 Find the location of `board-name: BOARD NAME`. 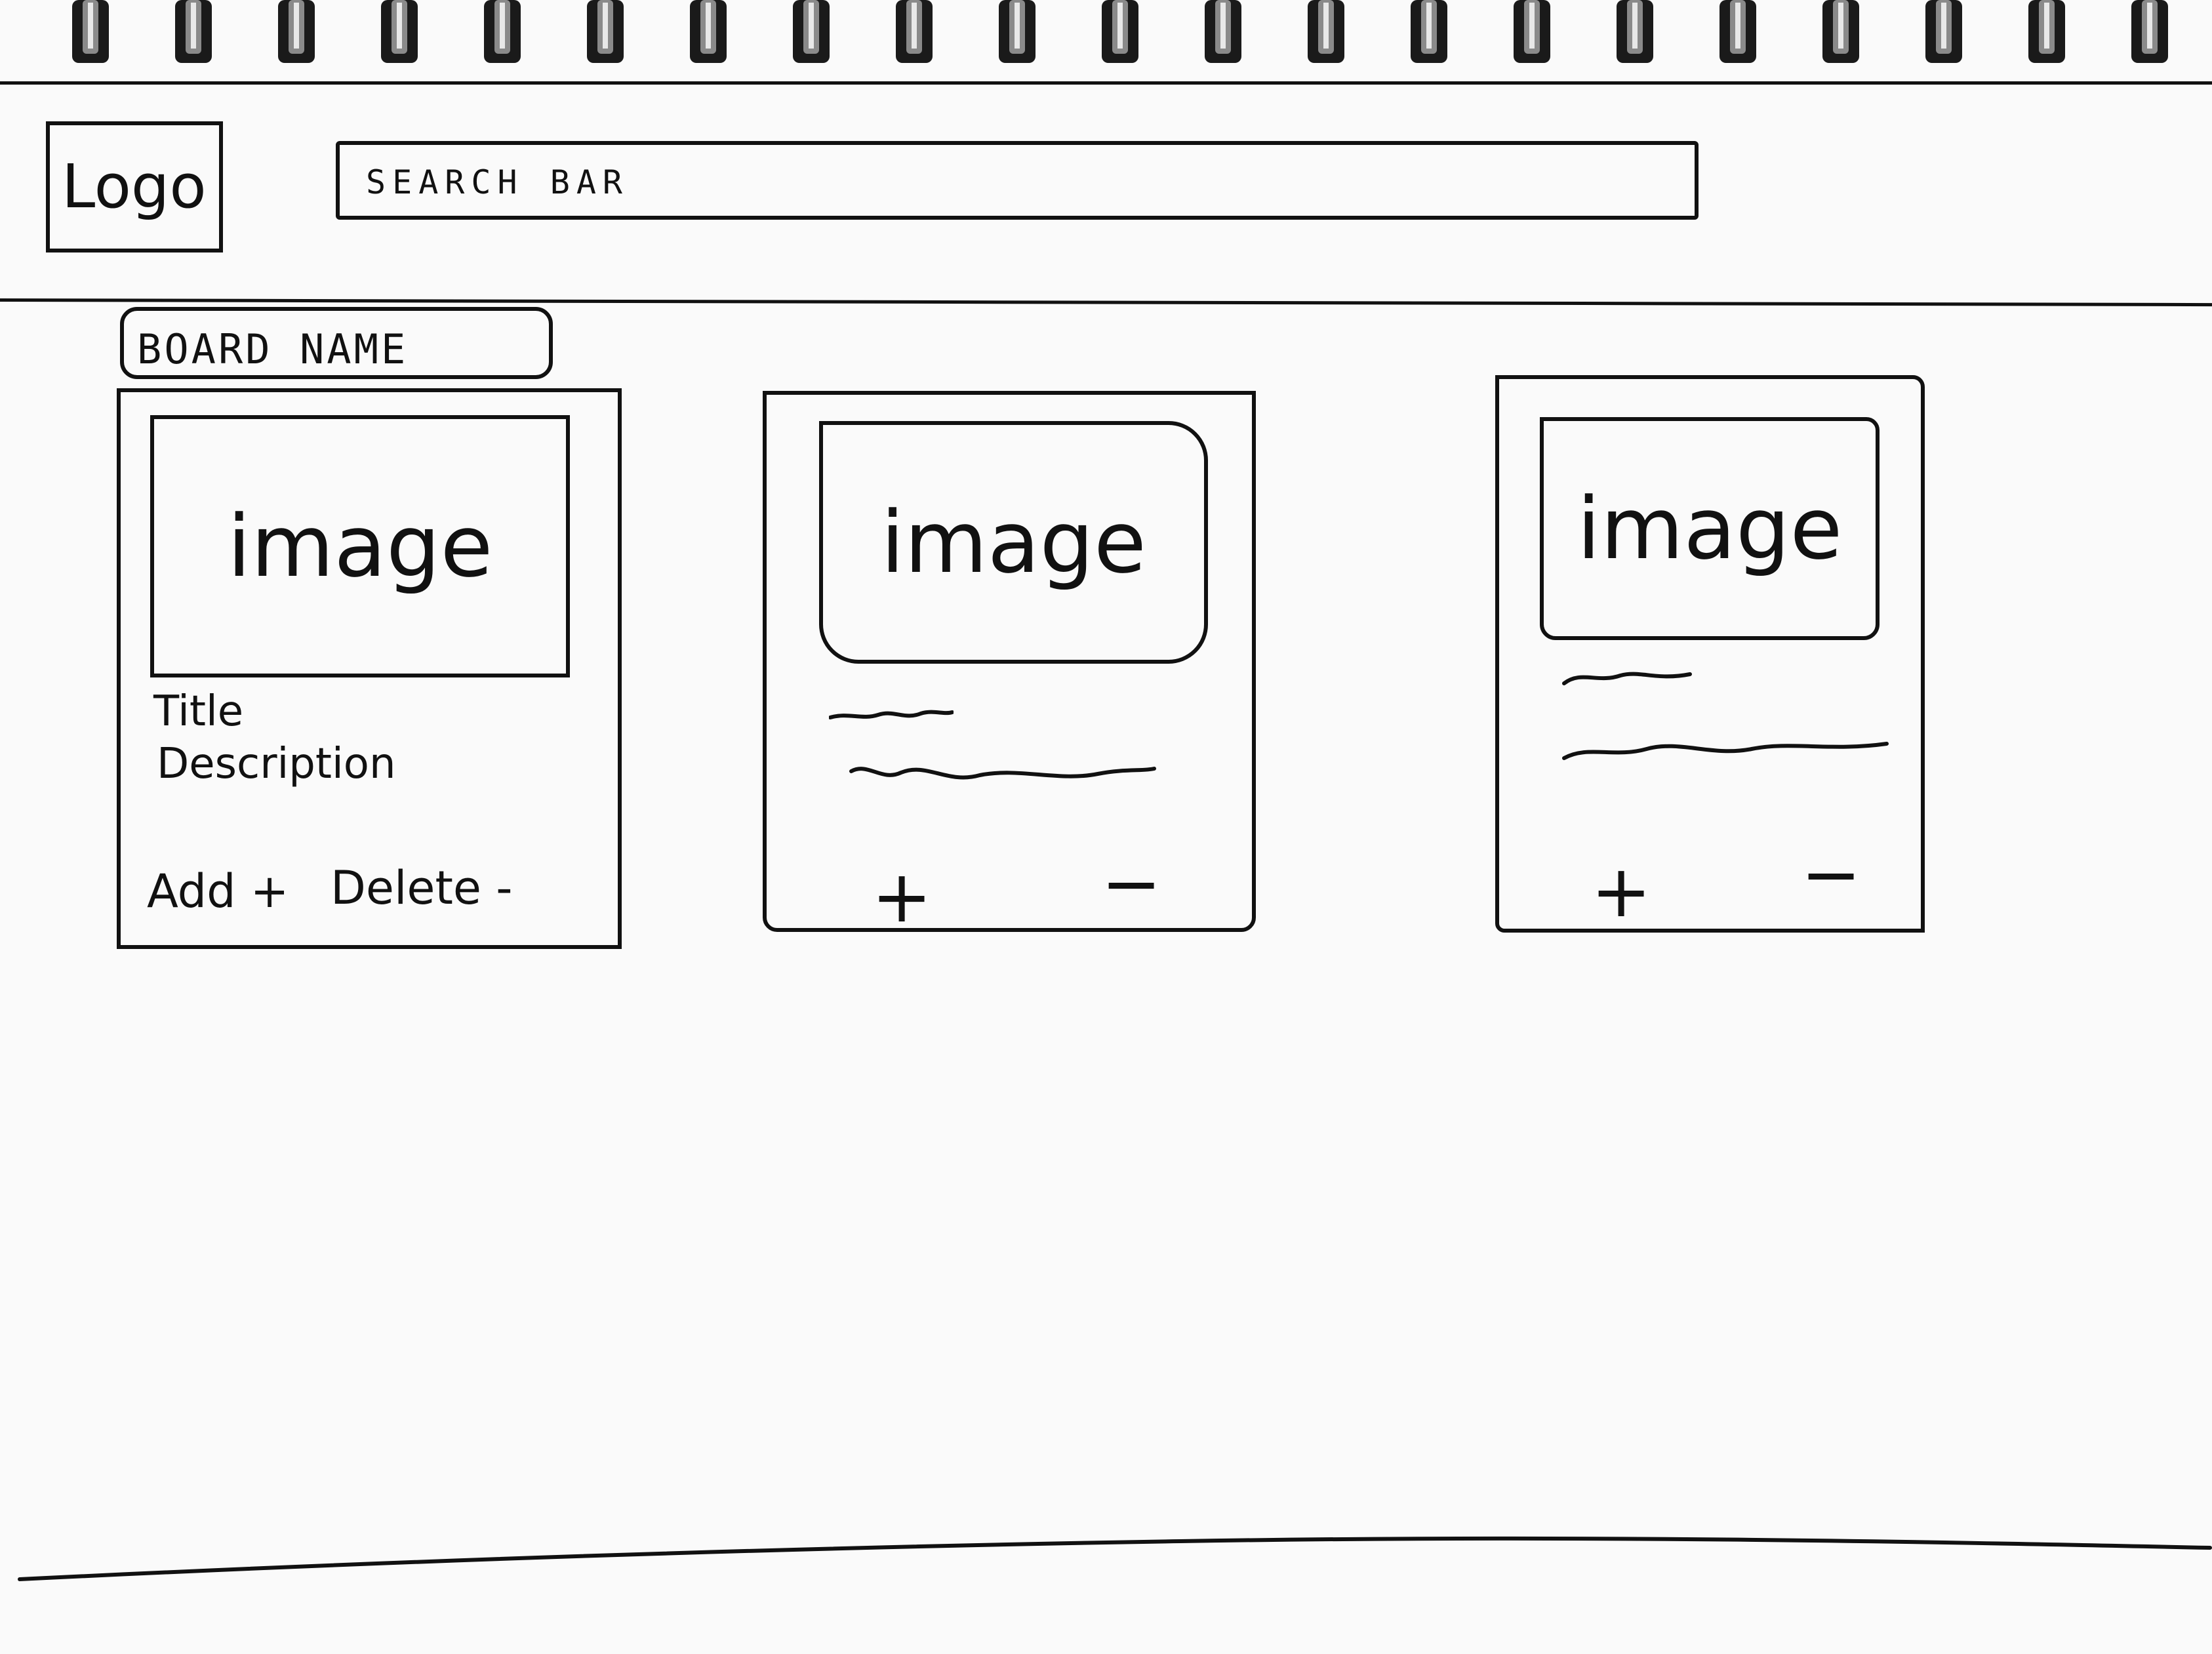

board-name: BOARD NAME is located at coordinates (273, 349).